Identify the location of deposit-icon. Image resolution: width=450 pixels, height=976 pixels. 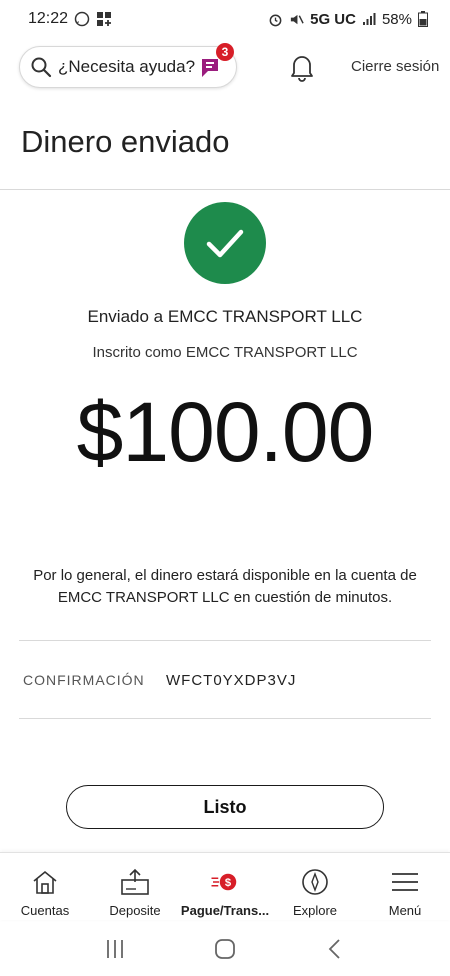
(135, 881).